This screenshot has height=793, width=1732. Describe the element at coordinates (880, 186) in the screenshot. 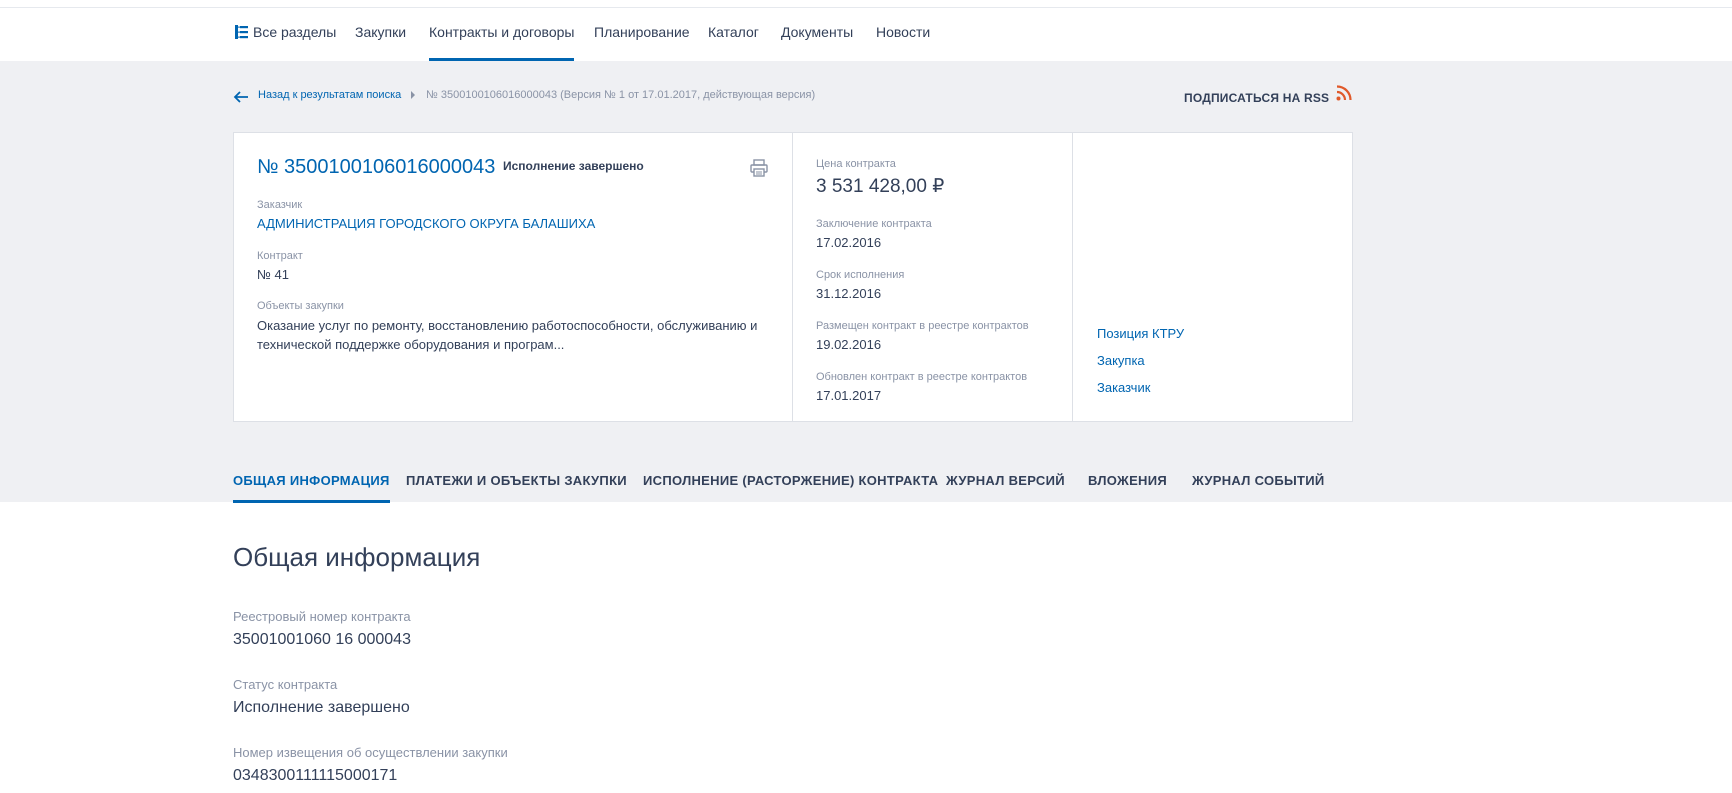

I see `price-value: 3 531 428,00 ₽` at that location.